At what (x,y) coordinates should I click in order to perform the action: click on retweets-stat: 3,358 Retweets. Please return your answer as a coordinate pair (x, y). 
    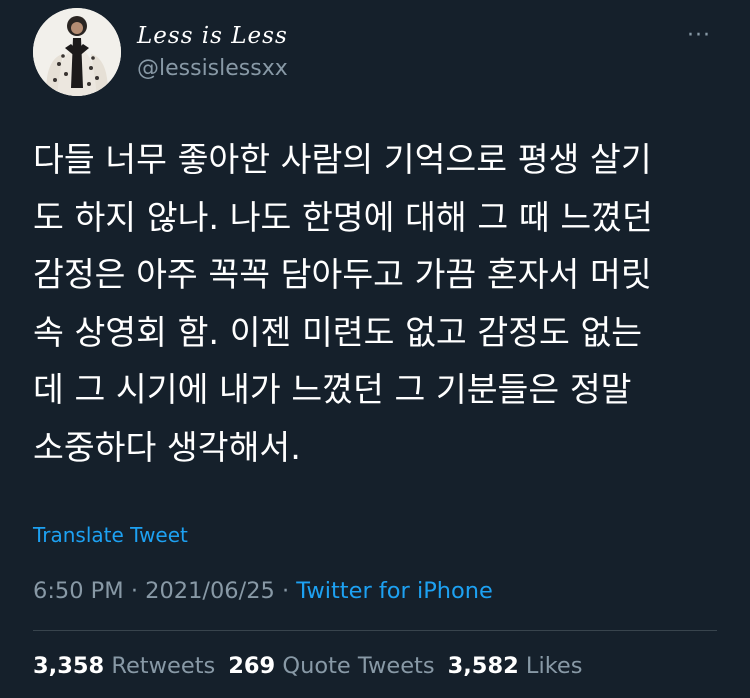
    Looking at the image, I should click on (124, 666).